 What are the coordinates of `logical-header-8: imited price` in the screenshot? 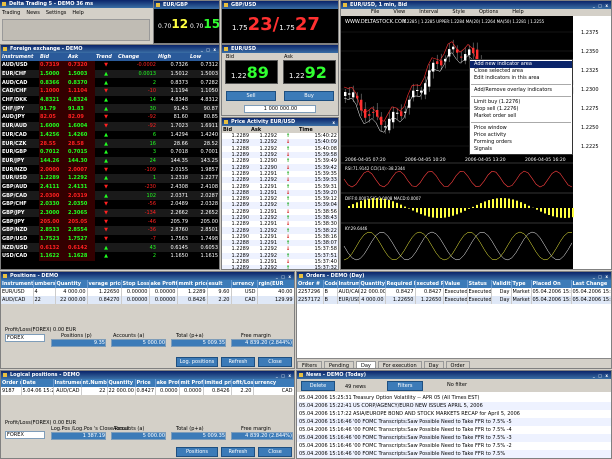 It's located at (217, 383).